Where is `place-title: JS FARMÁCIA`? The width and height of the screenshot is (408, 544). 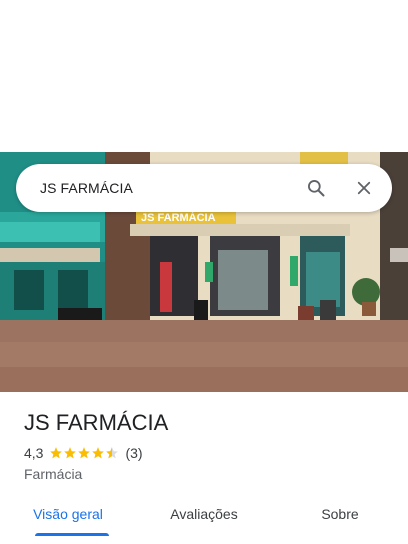 place-title: JS FARMÁCIA is located at coordinates (96, 422).